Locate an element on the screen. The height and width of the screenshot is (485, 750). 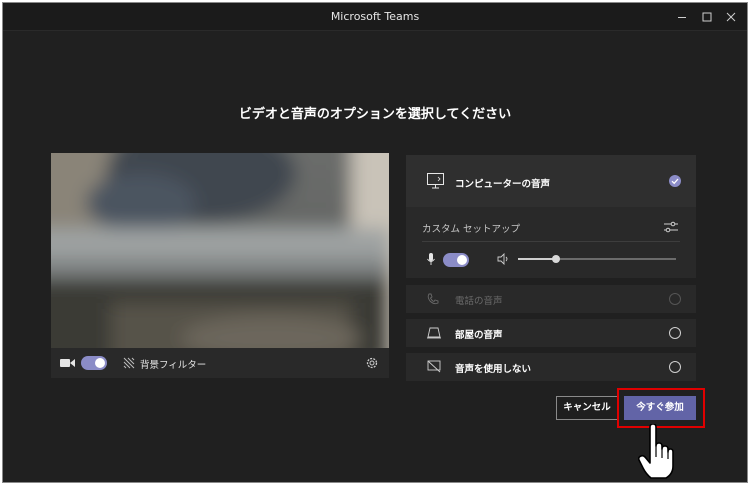
title-bar: Microsoft Teams is located at coordinates (375, 17).